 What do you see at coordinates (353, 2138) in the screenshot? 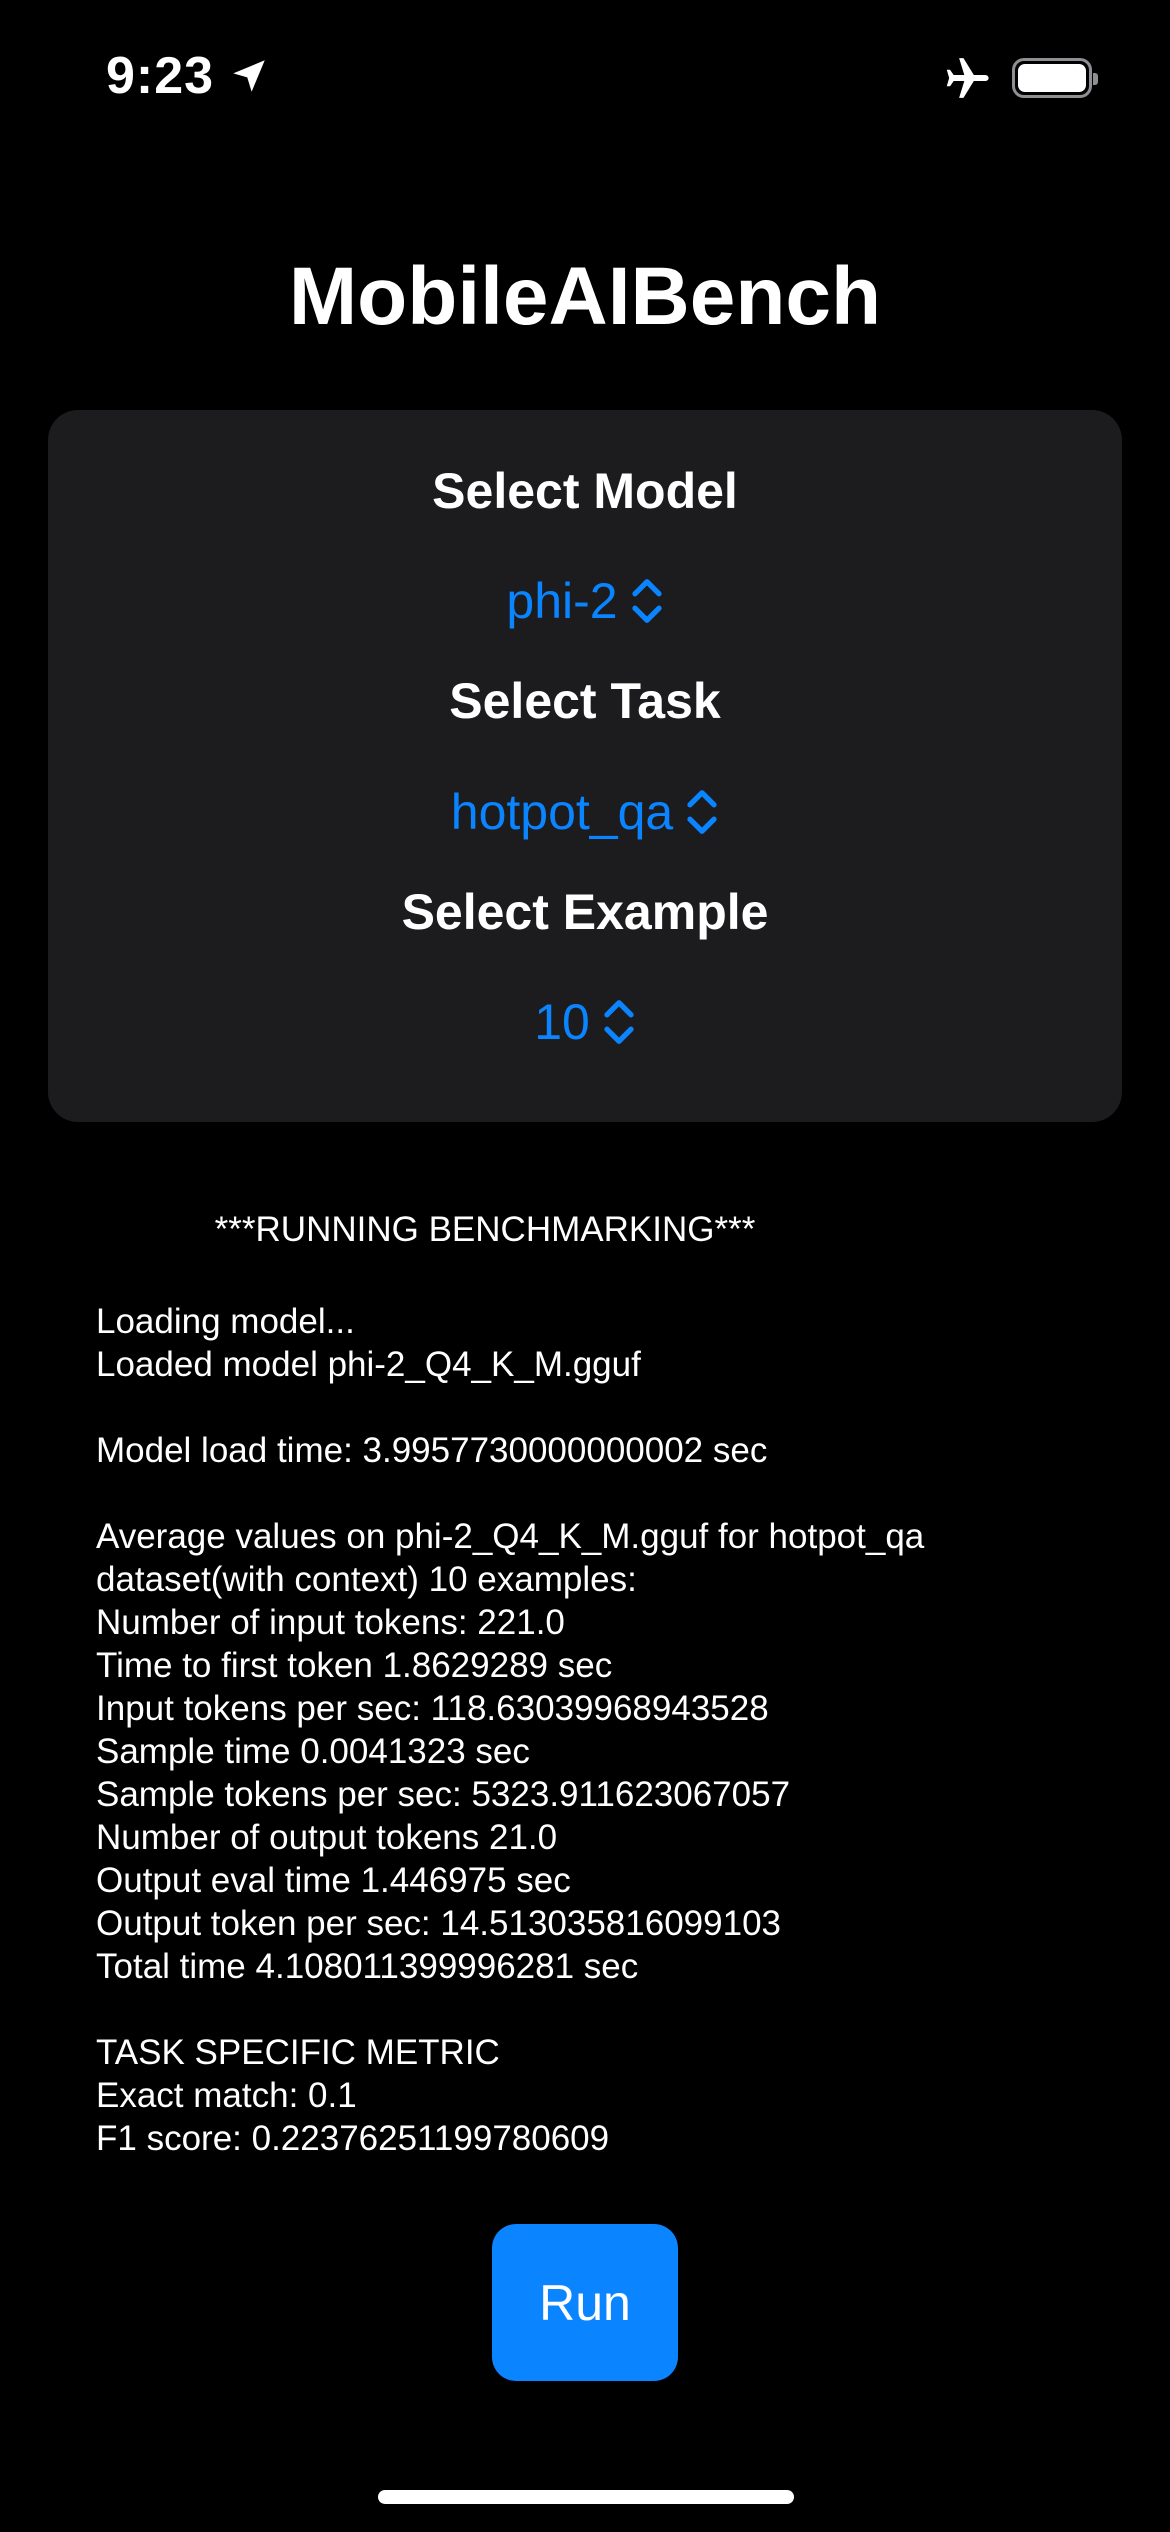
I see `log-line: F1 score: 0.22376251199780609` at bounding box center [353, 2138].